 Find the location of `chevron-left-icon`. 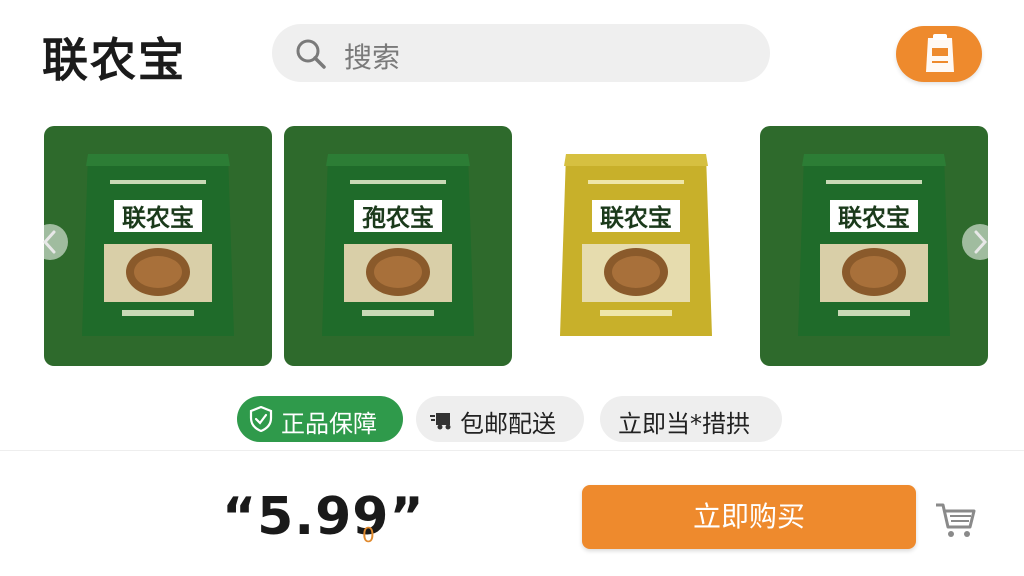

chevron-left-icon is located at coordinates (49, 242).